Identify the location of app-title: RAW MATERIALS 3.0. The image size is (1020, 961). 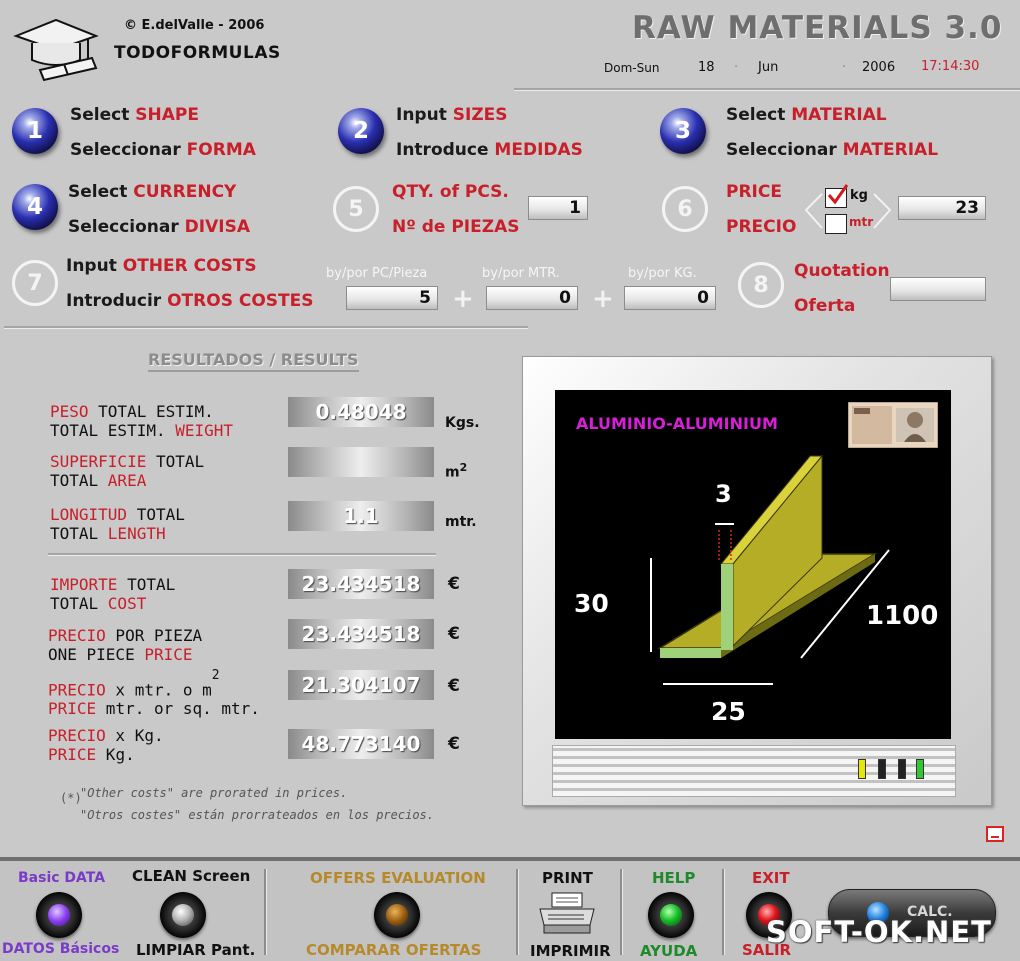
(817, 28).